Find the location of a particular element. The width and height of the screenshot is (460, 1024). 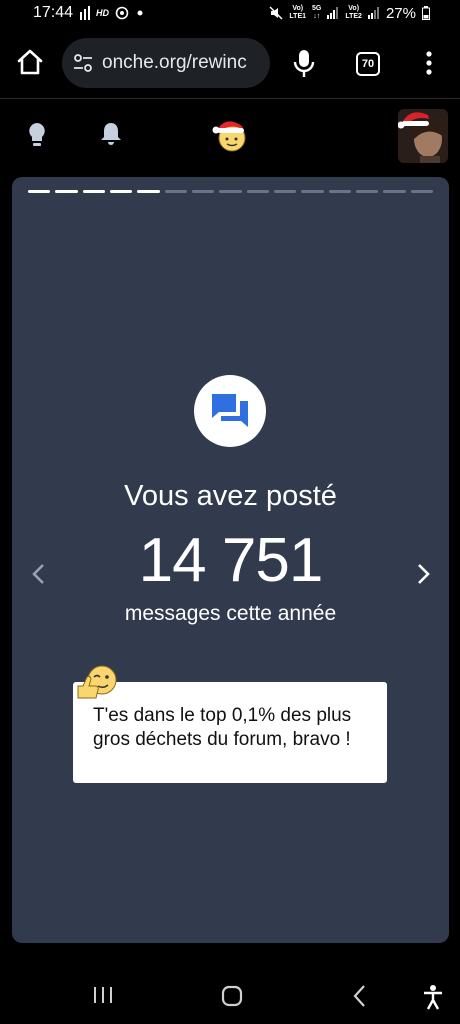

message-count: 14 751 is located at coordinates (231, 560).